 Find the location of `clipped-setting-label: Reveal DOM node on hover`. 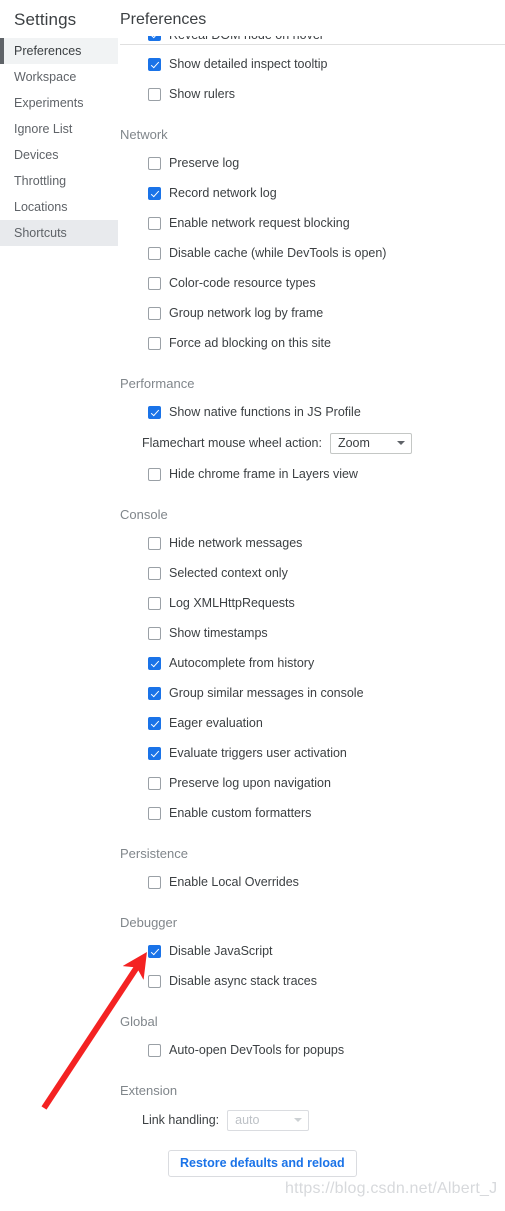

clipped-setting-label: Reveal DOM node on hover is located at coordinates (246, 39).